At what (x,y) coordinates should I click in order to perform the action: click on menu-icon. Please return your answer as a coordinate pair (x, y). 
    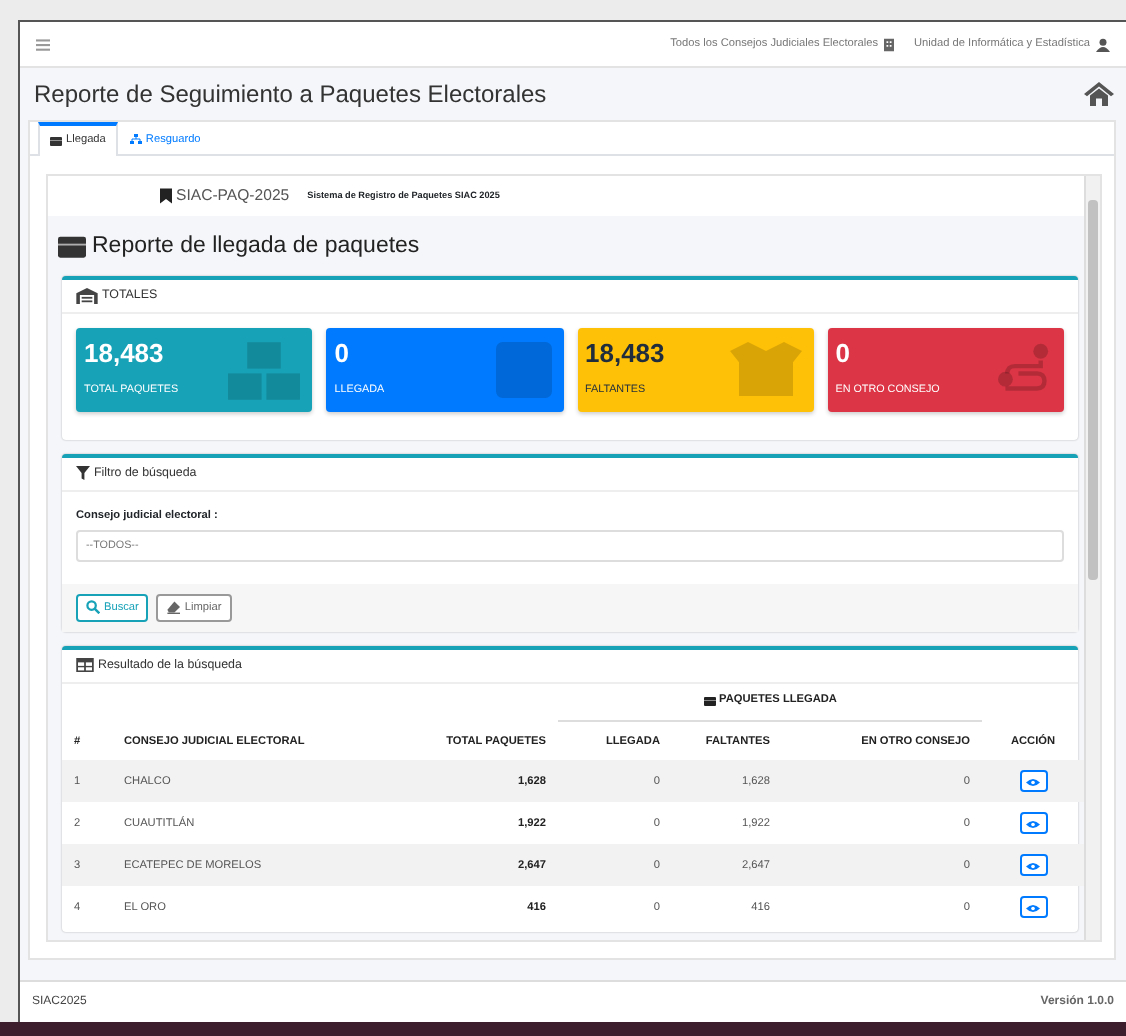
    Looking at the image, I should click on (43, 44).